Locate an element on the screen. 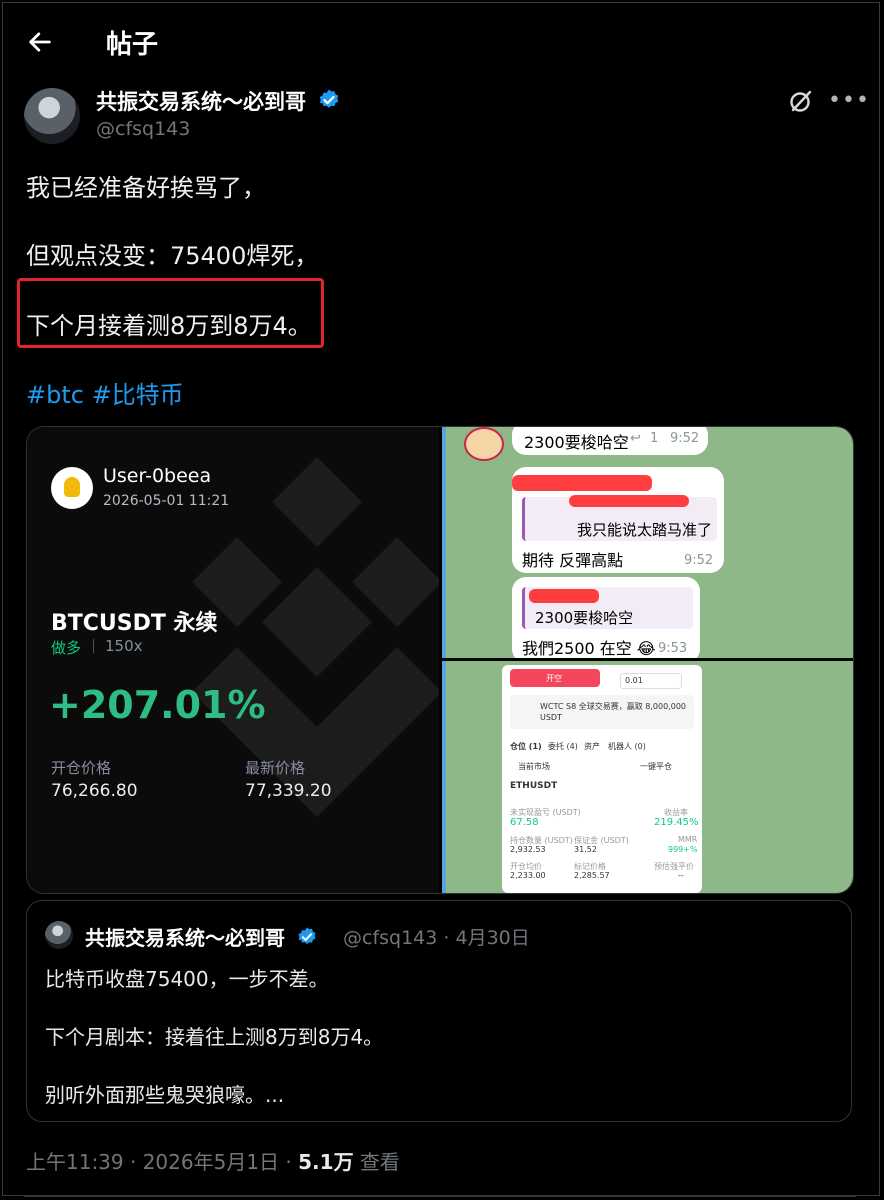  last-price-label: 最新价格 is located at coordinates (275, 768).